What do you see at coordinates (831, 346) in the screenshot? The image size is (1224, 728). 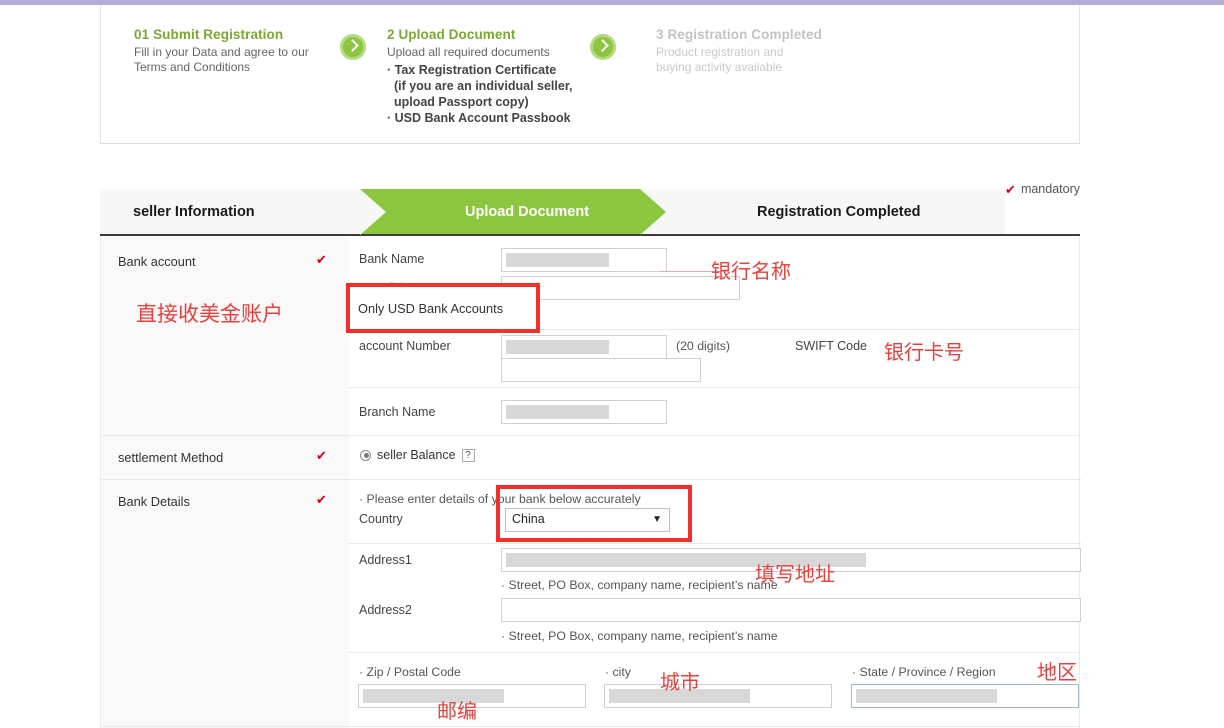 I see `swift-code-label: SWIFT Code` at bounding box center [831, 346].